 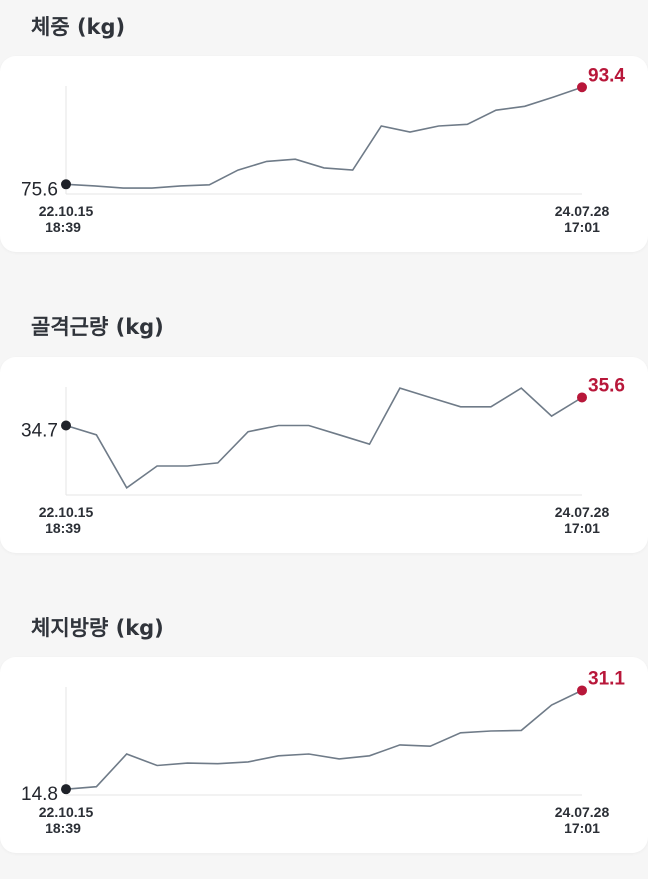 What do you see at coordinates (78, 27) in the screenshot?
I see `section-title-weight: 체중 (kg)` at bounding box center [78, 27].